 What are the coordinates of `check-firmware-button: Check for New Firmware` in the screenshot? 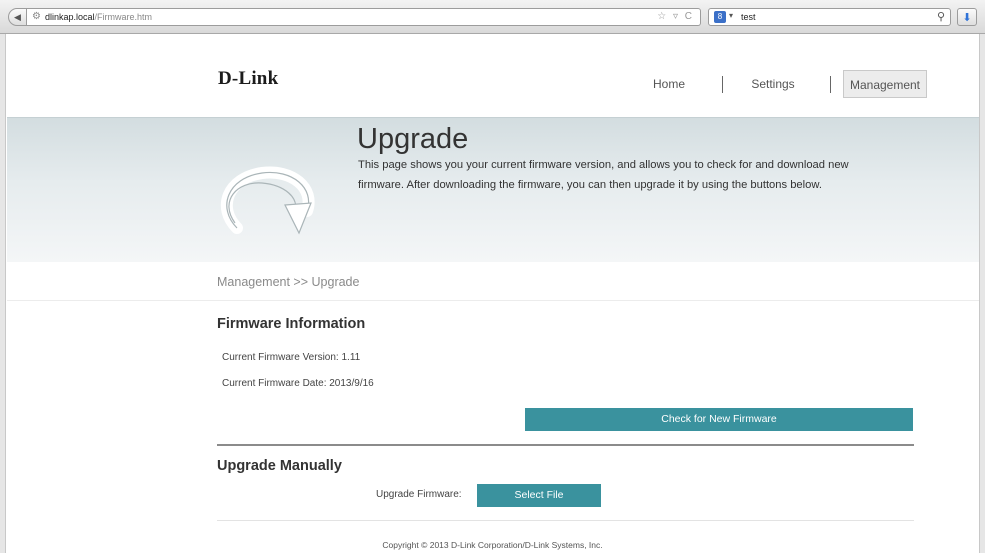 It's located at (719, 419).